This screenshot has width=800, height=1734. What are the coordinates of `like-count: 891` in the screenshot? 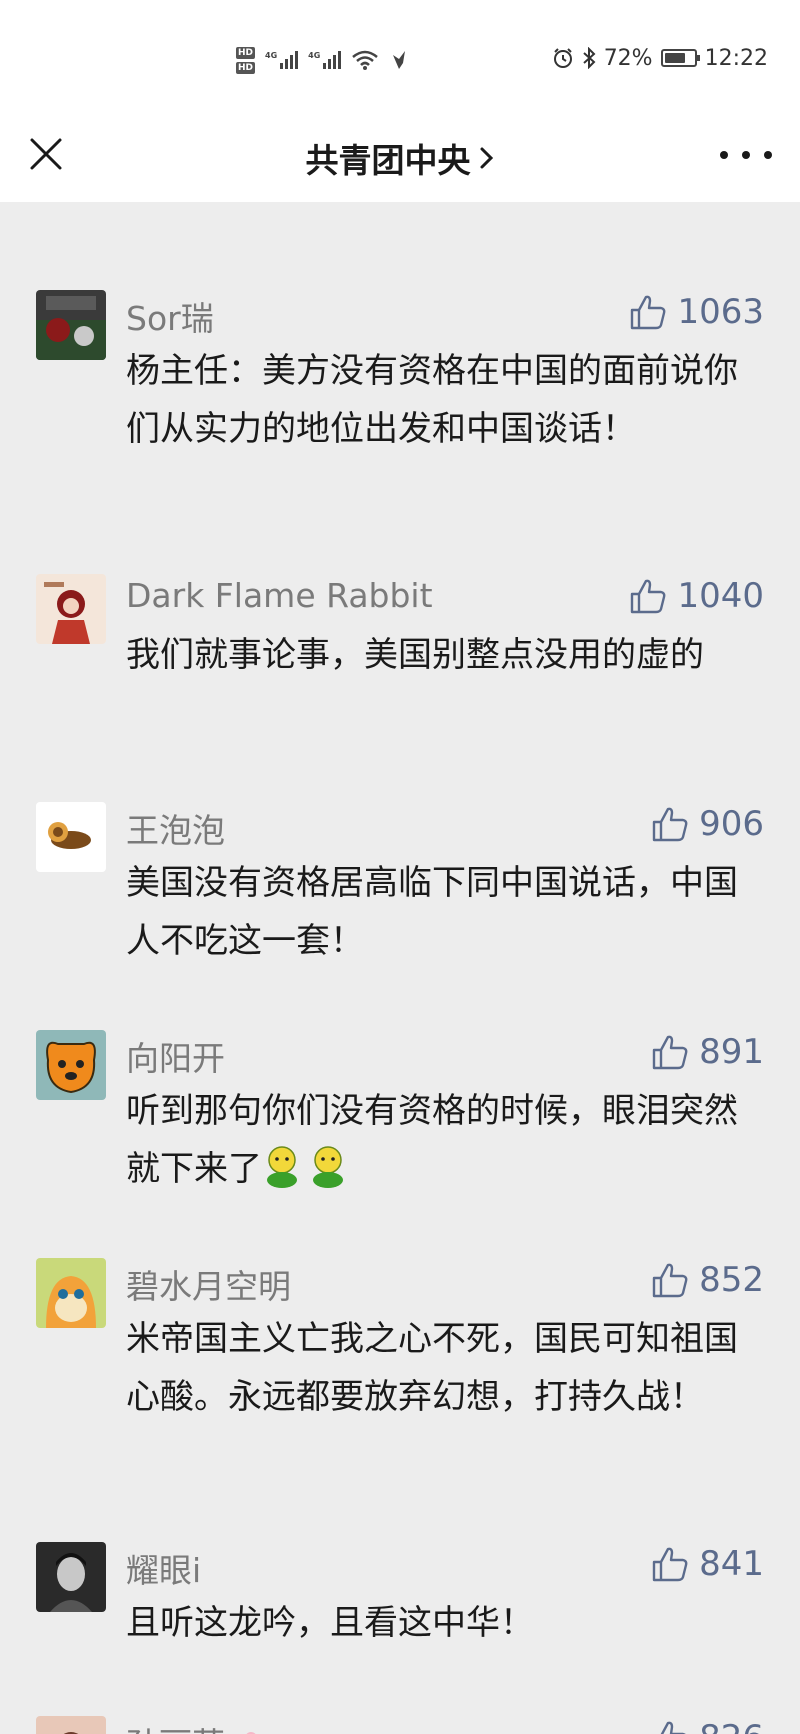 It's located at (731, 1052).